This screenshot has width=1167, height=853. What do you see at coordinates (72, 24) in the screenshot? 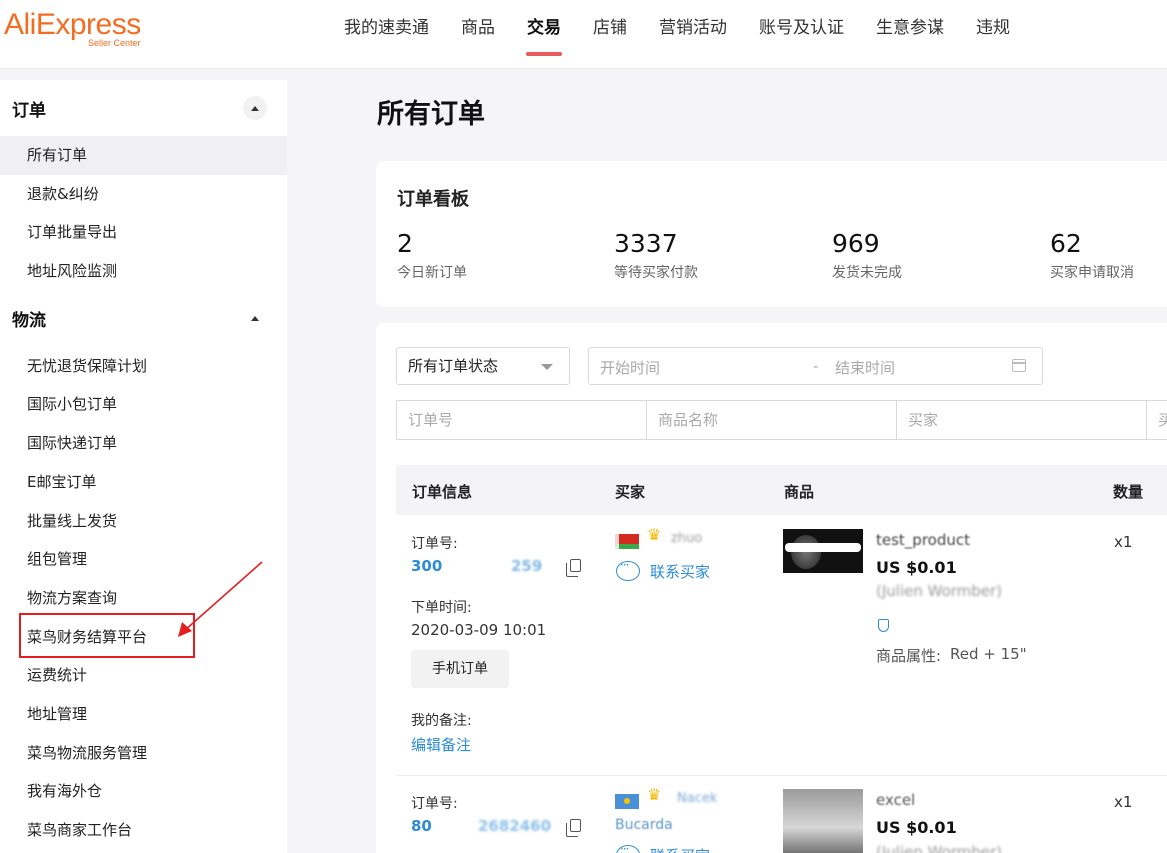
I see `logo-text: AliExpress` at bounding box center [72, 24].